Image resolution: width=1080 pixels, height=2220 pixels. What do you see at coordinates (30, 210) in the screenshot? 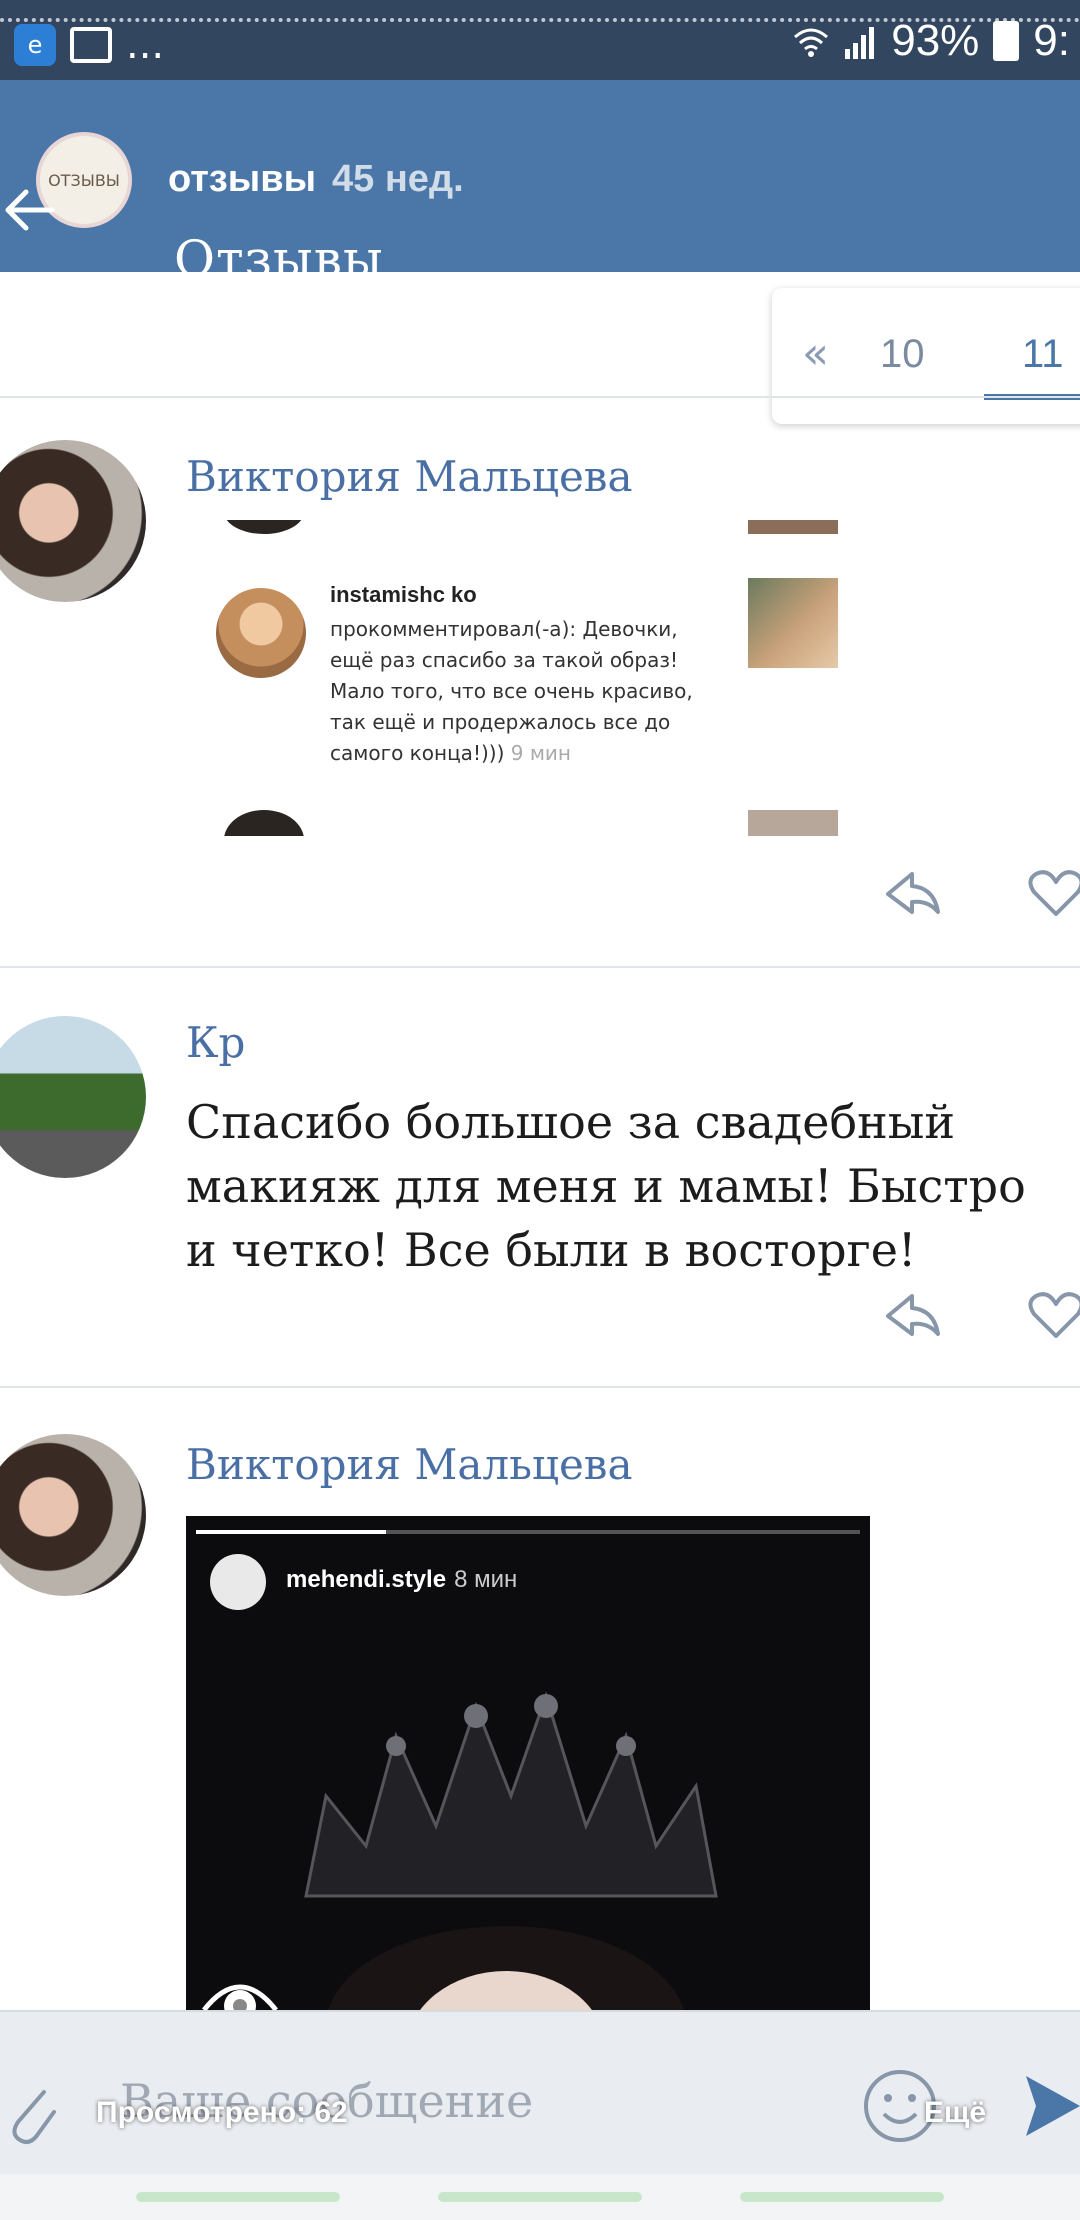
I see `back-arrow-icon` at bounding box center [30, 210].